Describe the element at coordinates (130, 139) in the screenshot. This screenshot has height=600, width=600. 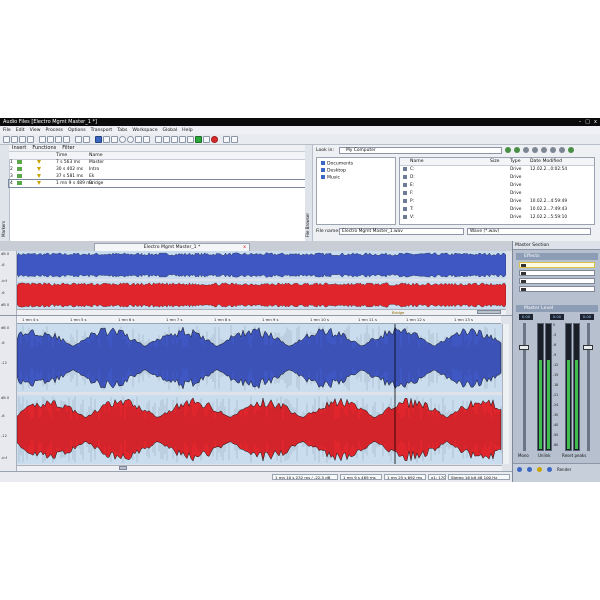
I see `loop-icon` at that location.